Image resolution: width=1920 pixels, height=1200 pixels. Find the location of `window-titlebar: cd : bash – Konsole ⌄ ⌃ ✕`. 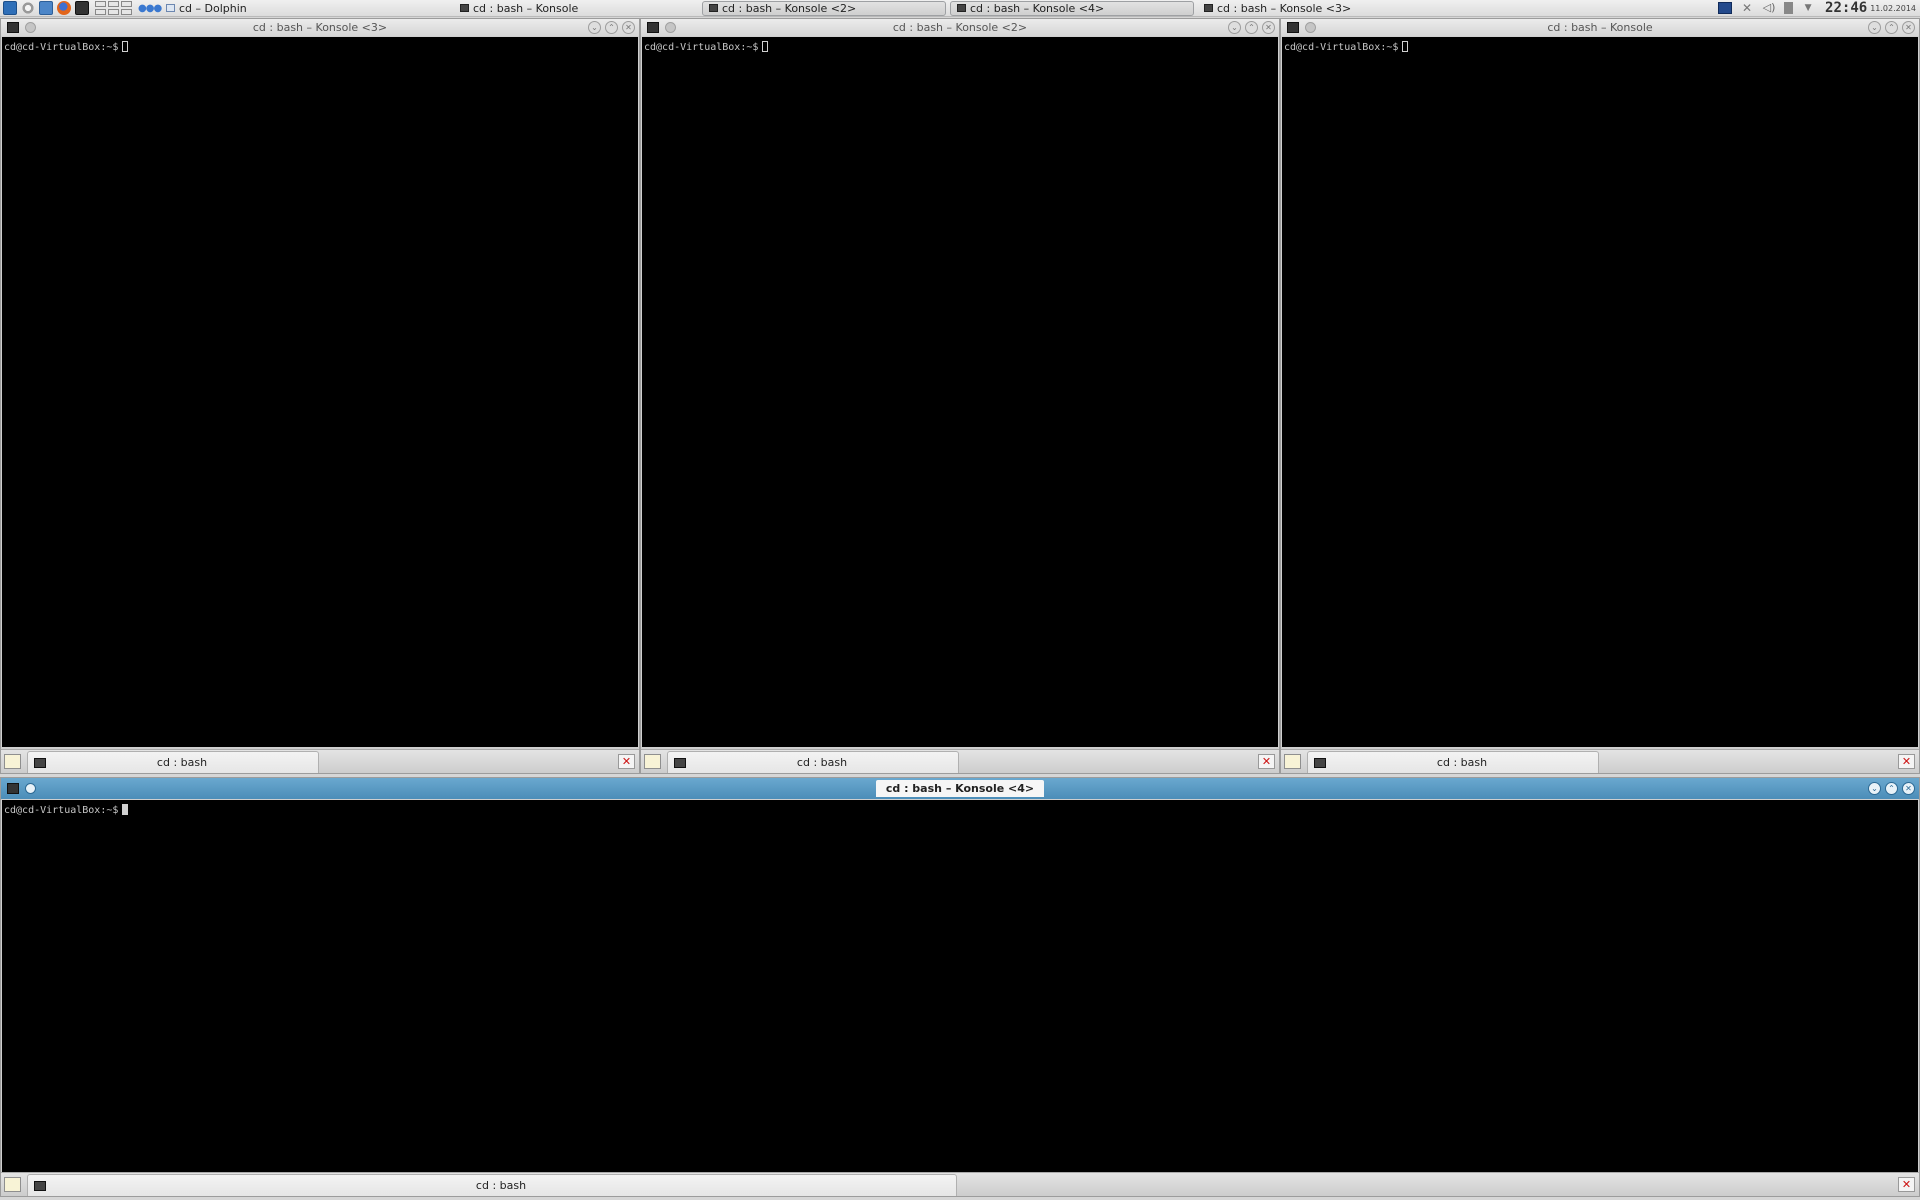

window-titlebar: cd : bash – Konsole ⌄ ⌃ ✕ is located at coordinates (1600, 27).